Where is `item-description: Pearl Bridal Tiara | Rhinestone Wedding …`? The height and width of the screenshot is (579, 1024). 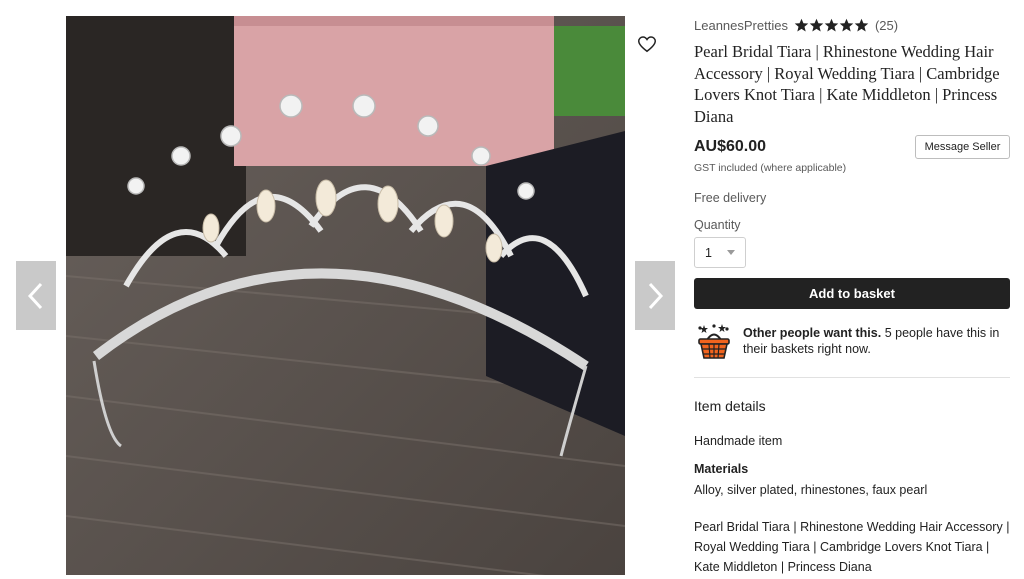
item-description: Pearl Bridal Tiara | Rhinestone Wedding … is located at coordinates (852, 547).